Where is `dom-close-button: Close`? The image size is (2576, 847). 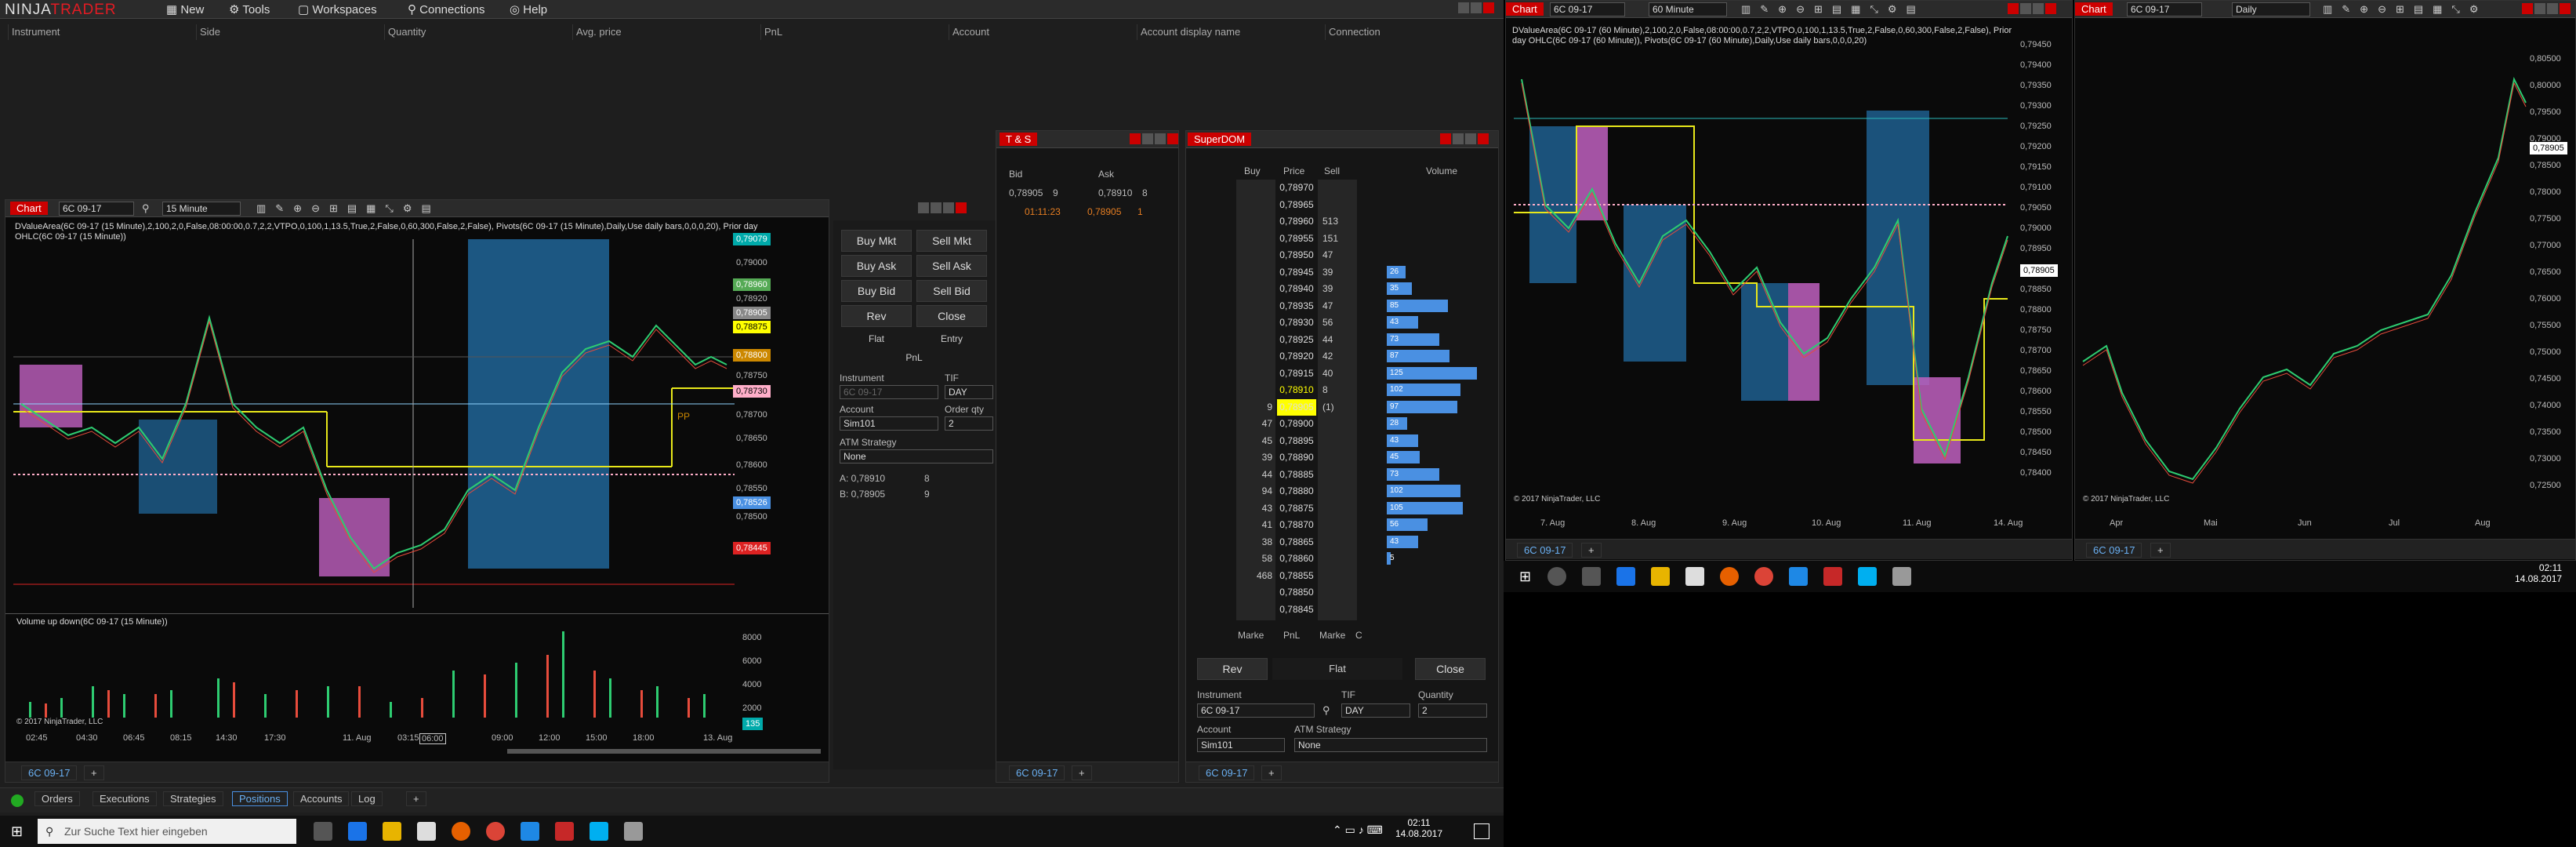
dom-close-button: Close is located at coordinates (1451, 669).